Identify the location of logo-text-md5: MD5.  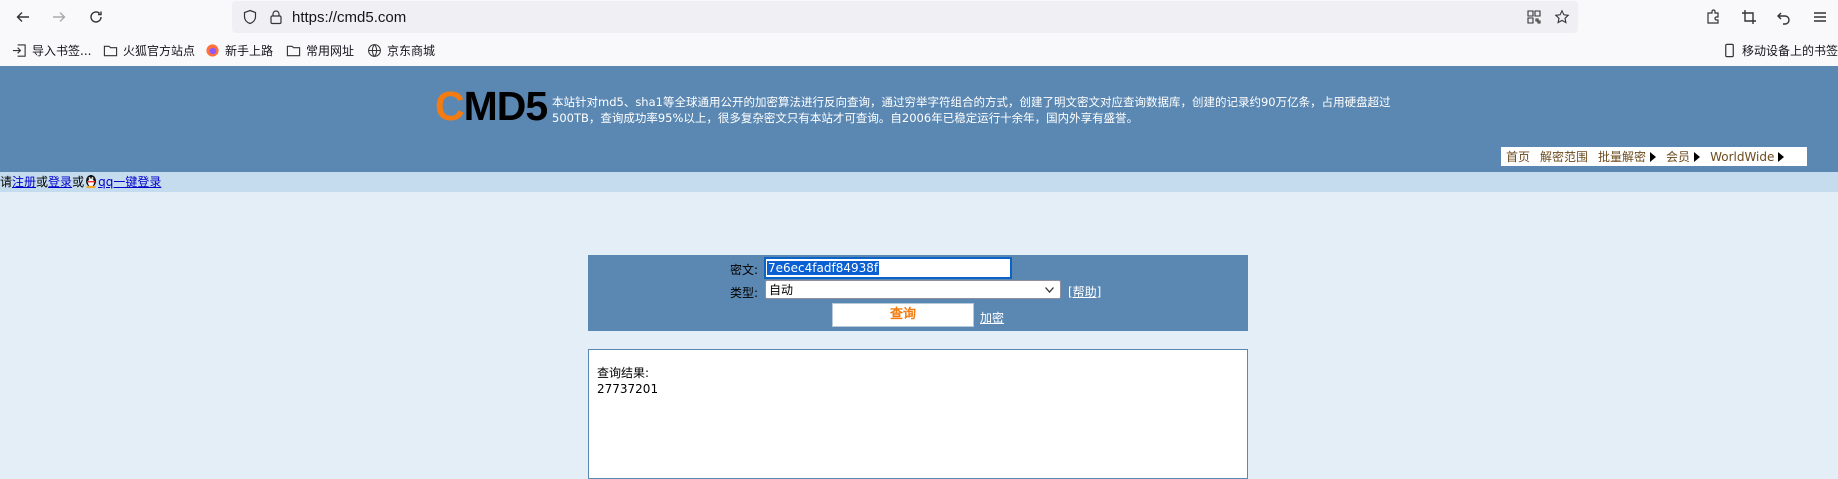
(506, 106).